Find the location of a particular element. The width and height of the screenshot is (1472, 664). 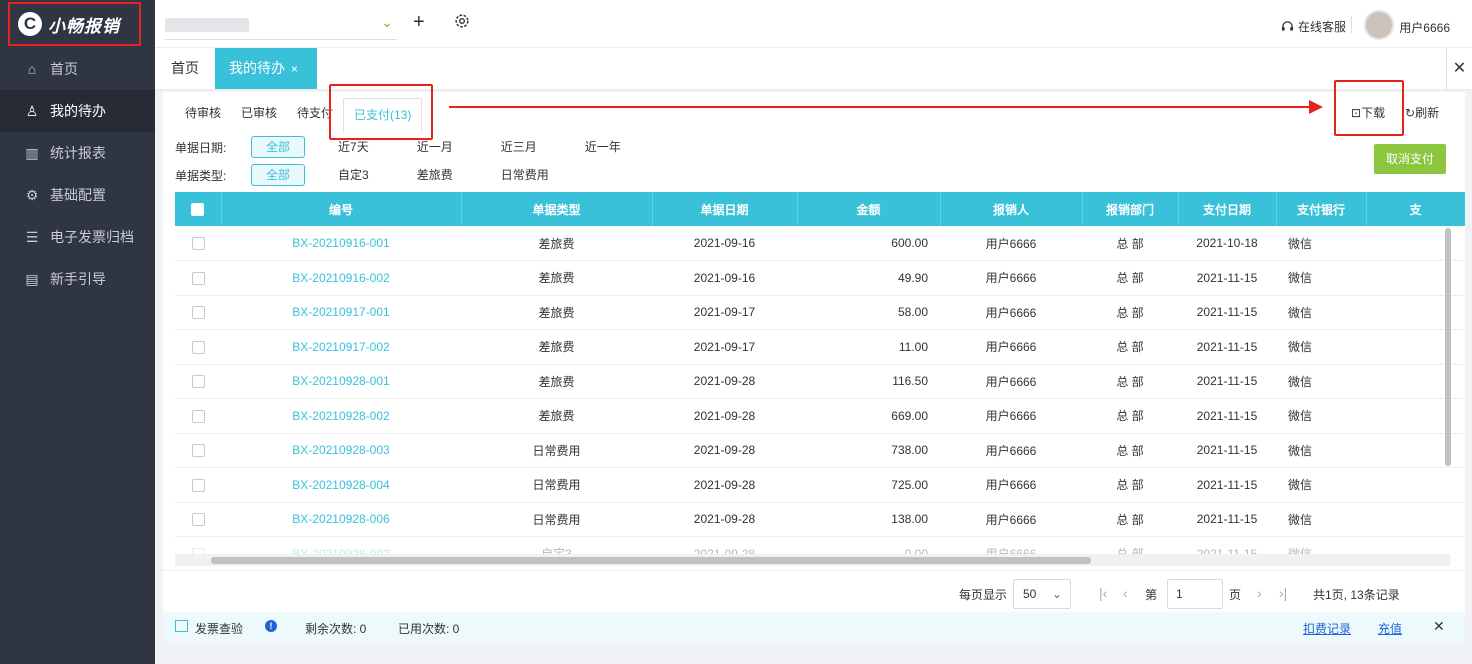

type-filter-option-0: 全部 is located at coordinates (278, 175).